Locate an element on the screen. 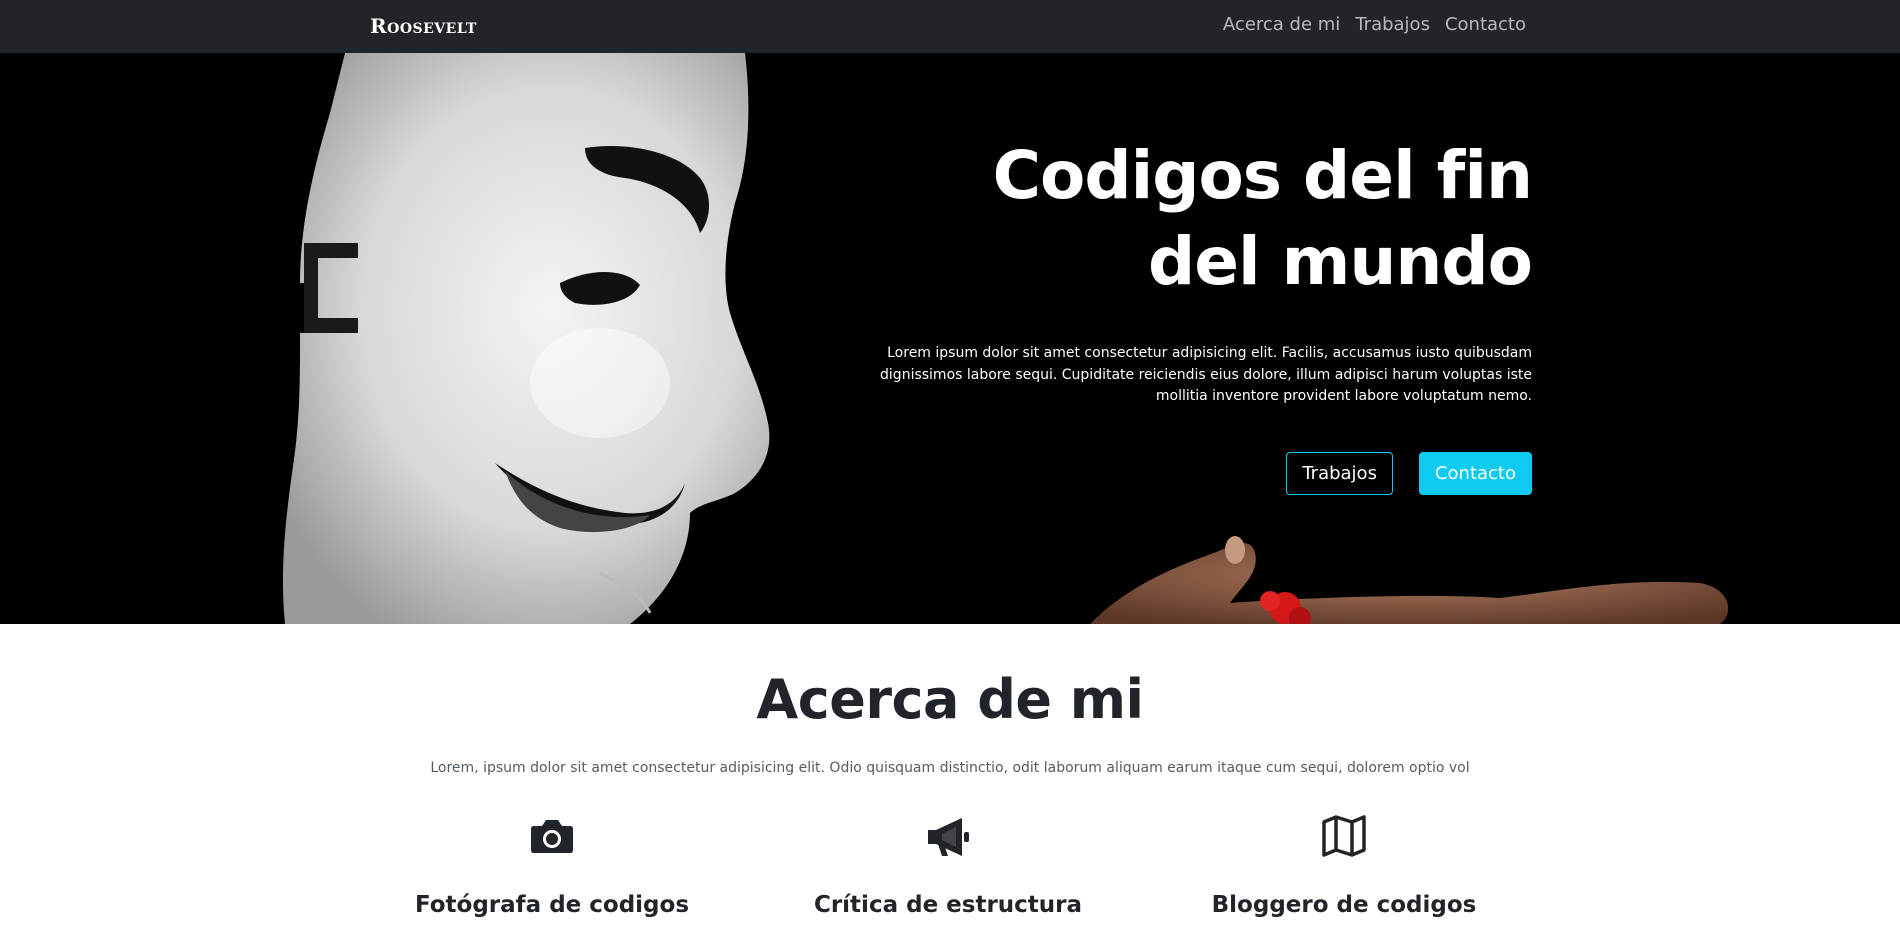 The width and height of the screenshot is (1900, 929). nav-link-acerca: Acerca de mi is located at coordinates (1281, 24).